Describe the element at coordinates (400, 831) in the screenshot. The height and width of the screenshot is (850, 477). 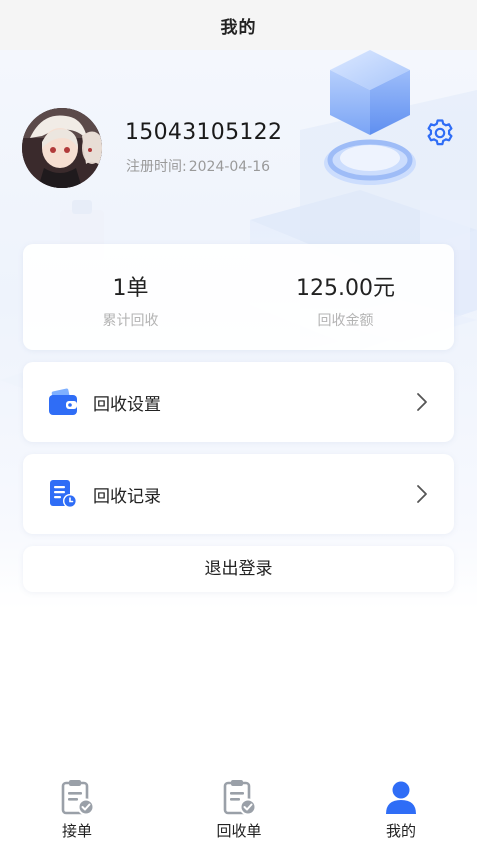
I see `tab-label: 我的` at that location.